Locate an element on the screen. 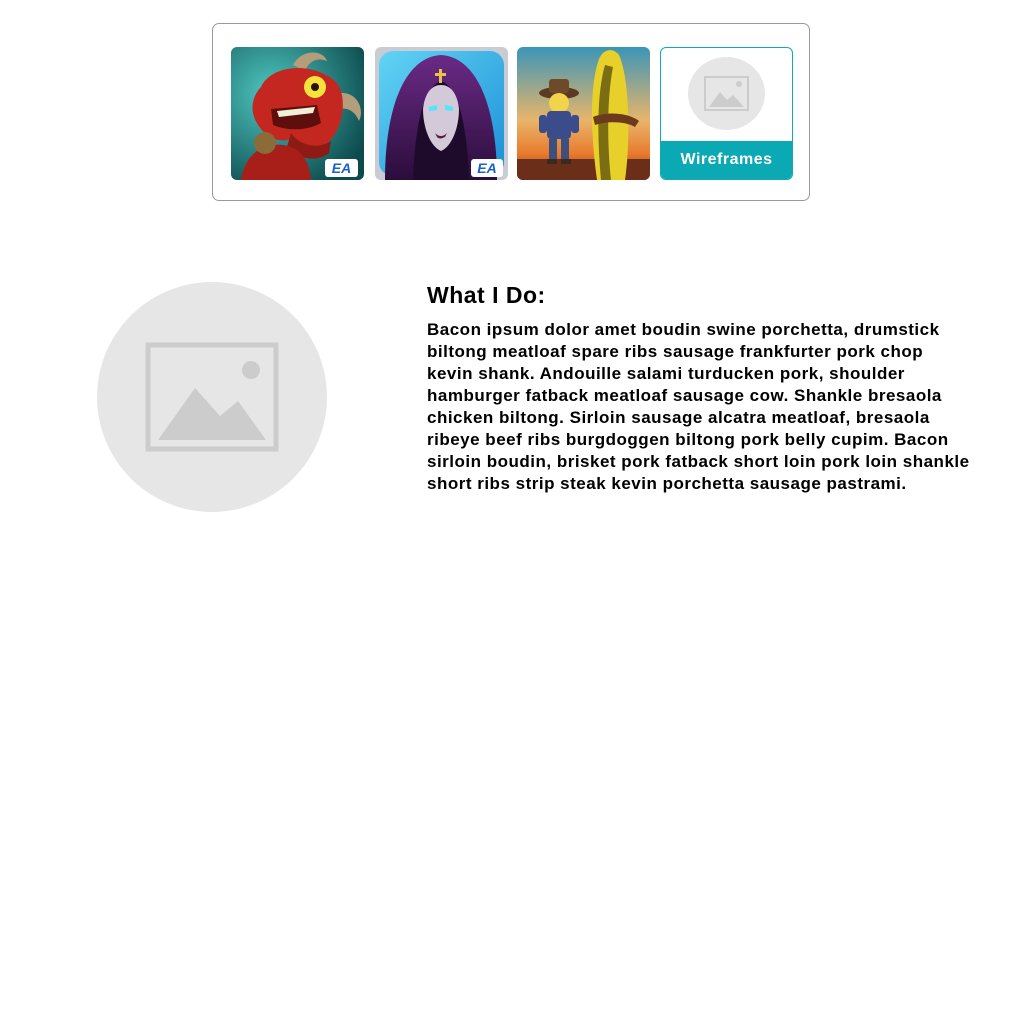 The height and width of the screenshot is (1024, 1024). wireframes-label: Wireframes is located at coordinates (726, 160).